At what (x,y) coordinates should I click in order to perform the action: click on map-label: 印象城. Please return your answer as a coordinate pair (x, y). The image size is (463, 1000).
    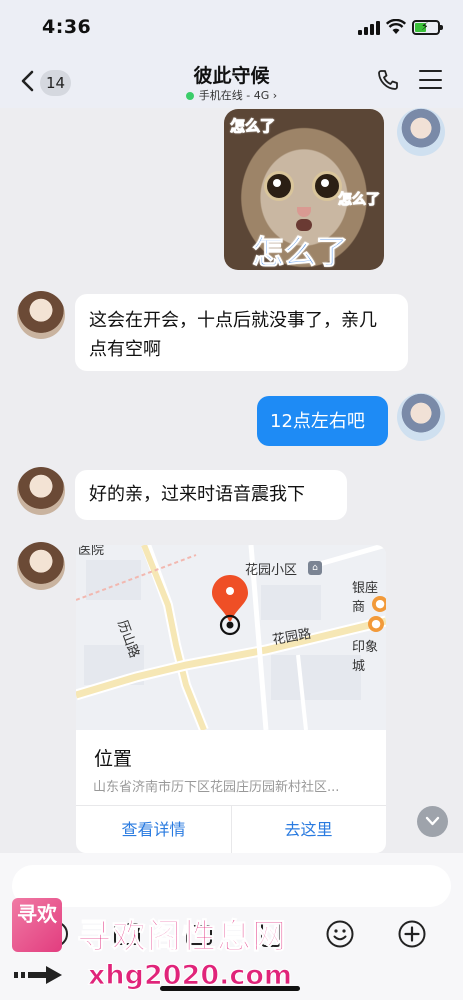
    Looking at the image, I should click on (365, 657).